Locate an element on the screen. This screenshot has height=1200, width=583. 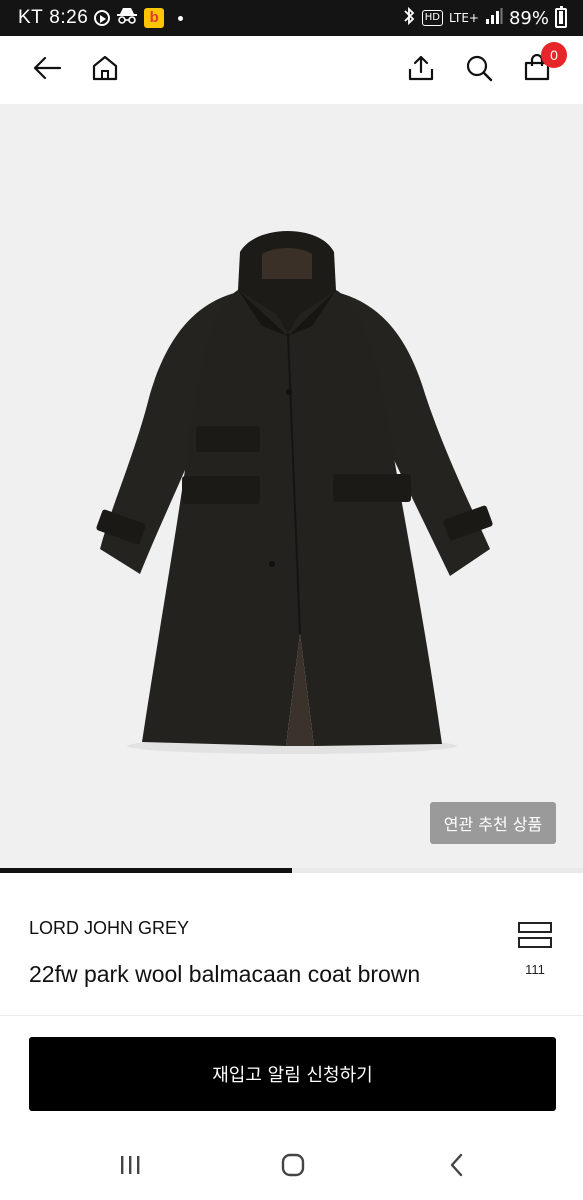
related-products-button: 연관 추천 상품 is located at coordinates (493, 823).